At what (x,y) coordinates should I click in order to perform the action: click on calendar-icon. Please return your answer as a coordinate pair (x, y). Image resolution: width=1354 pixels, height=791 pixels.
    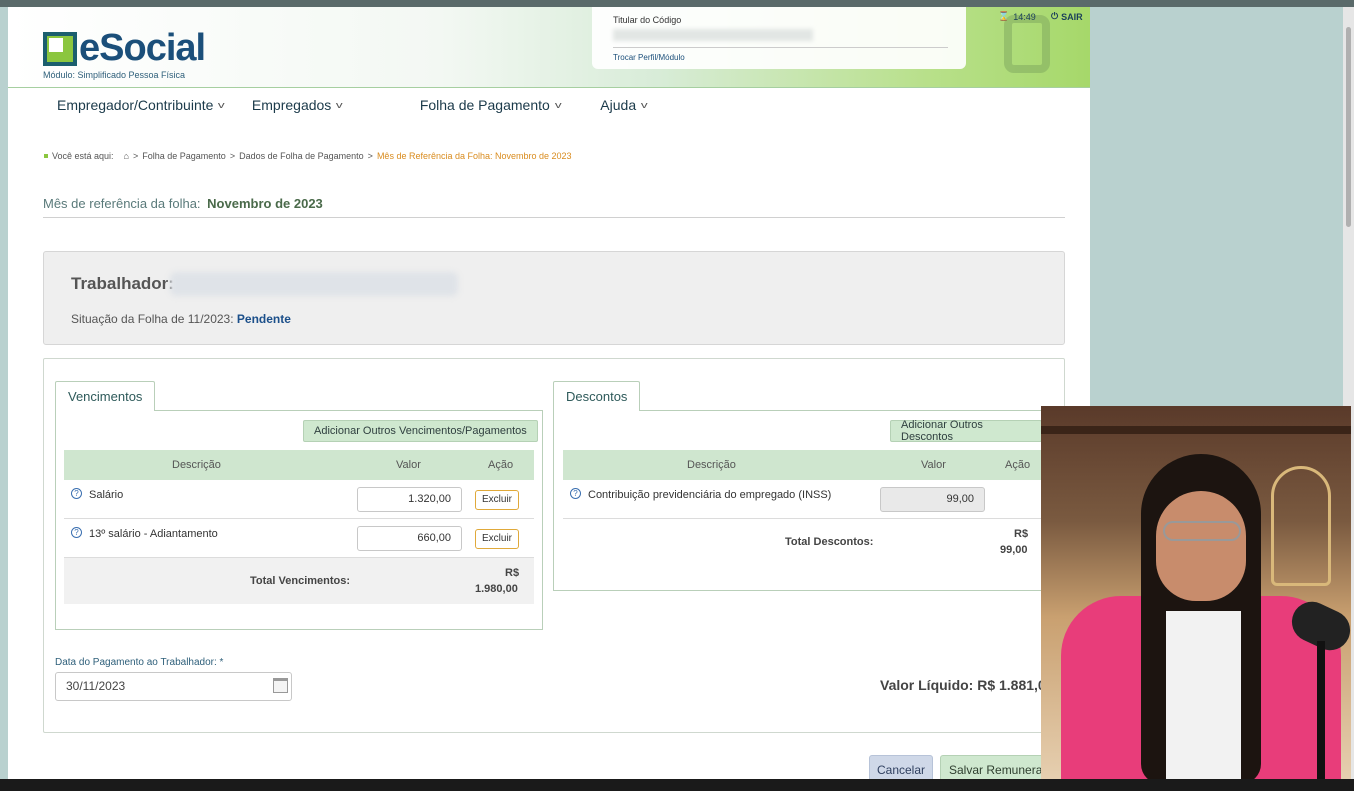
    Looking at the image, I should click on (280, 685).